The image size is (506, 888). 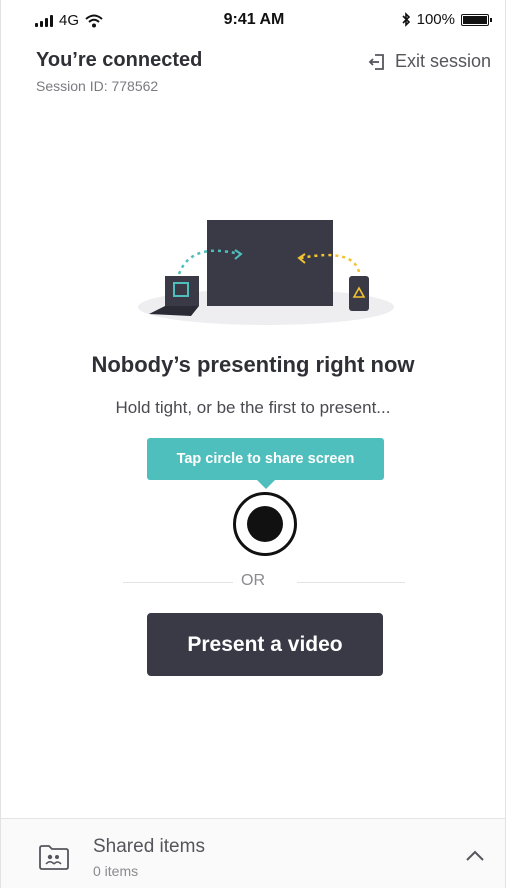 I want to click on exit-icon, so click(x=376, y=61).